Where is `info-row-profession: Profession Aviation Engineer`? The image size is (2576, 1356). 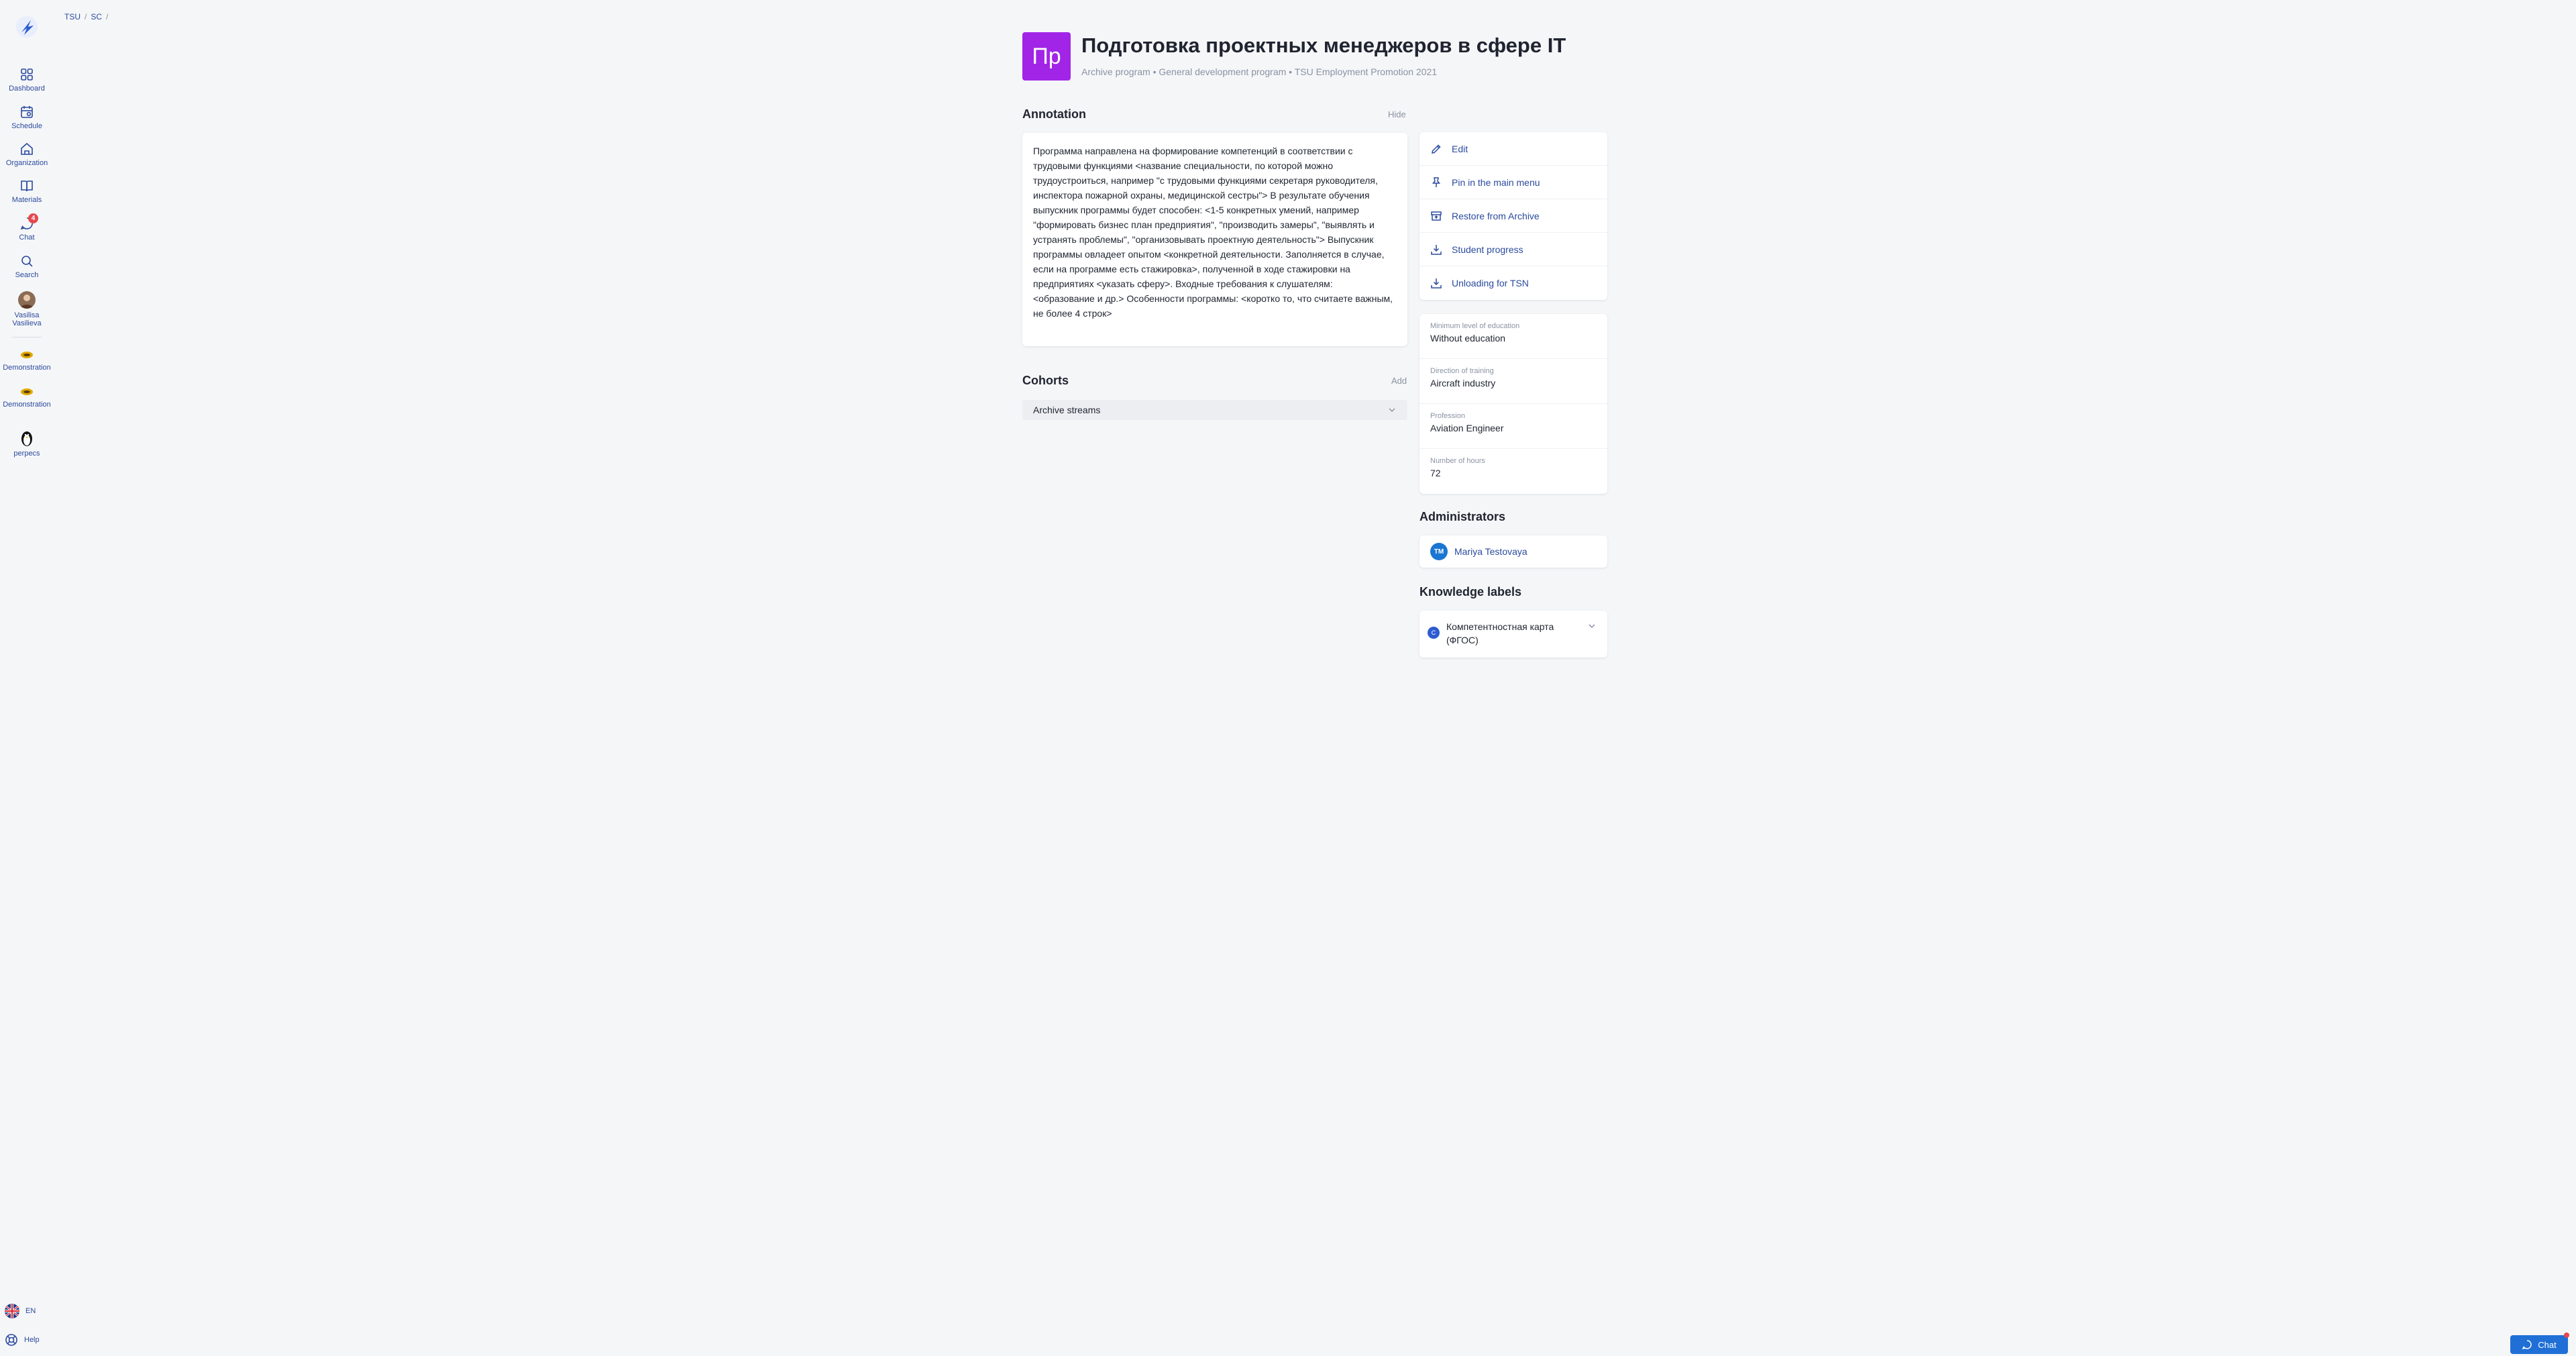
info-row-profession: Profession Aviation Engineer is located at coordinates (1513, 426).